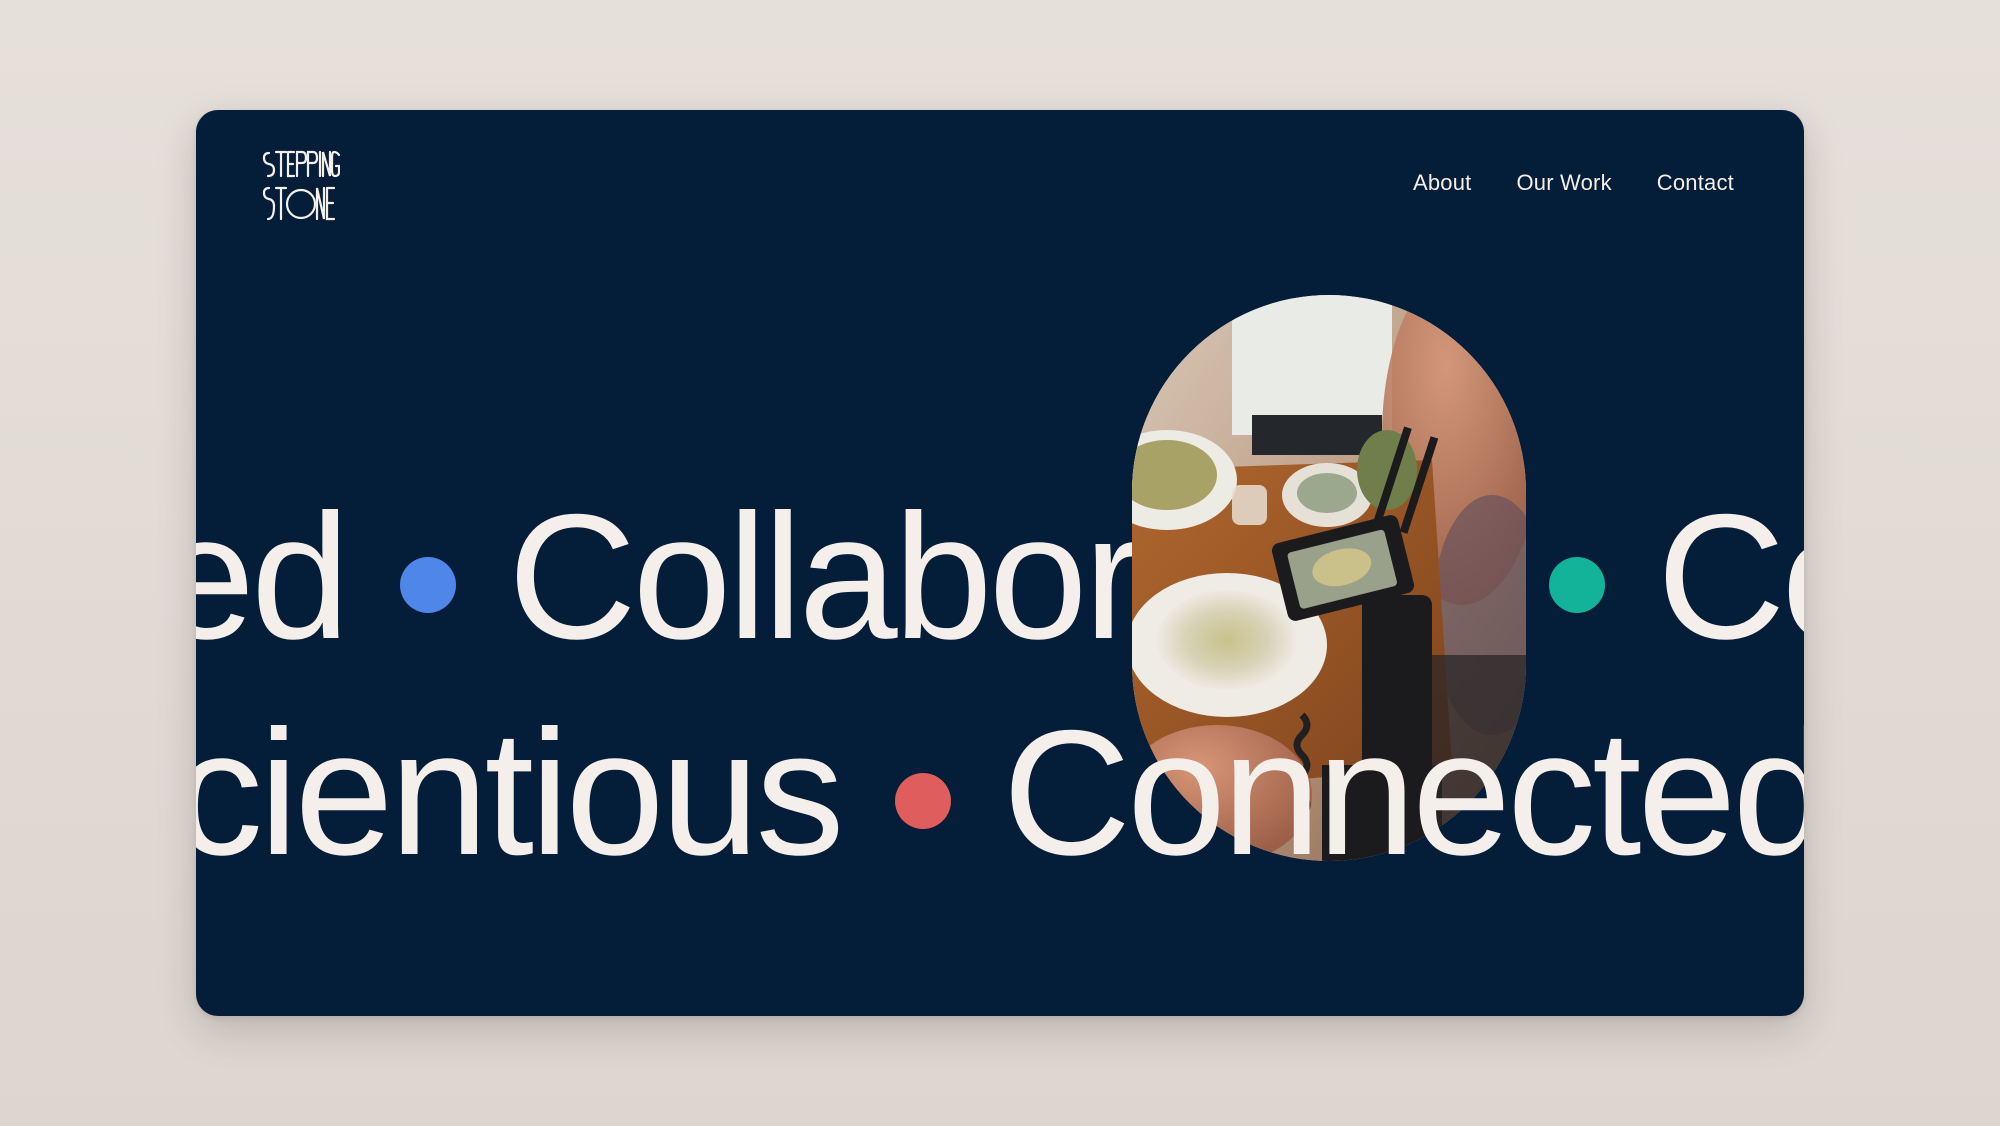 This screenshot has height=1126, width=2000. I want to click on marquee-word: ed, so click(273, 576).